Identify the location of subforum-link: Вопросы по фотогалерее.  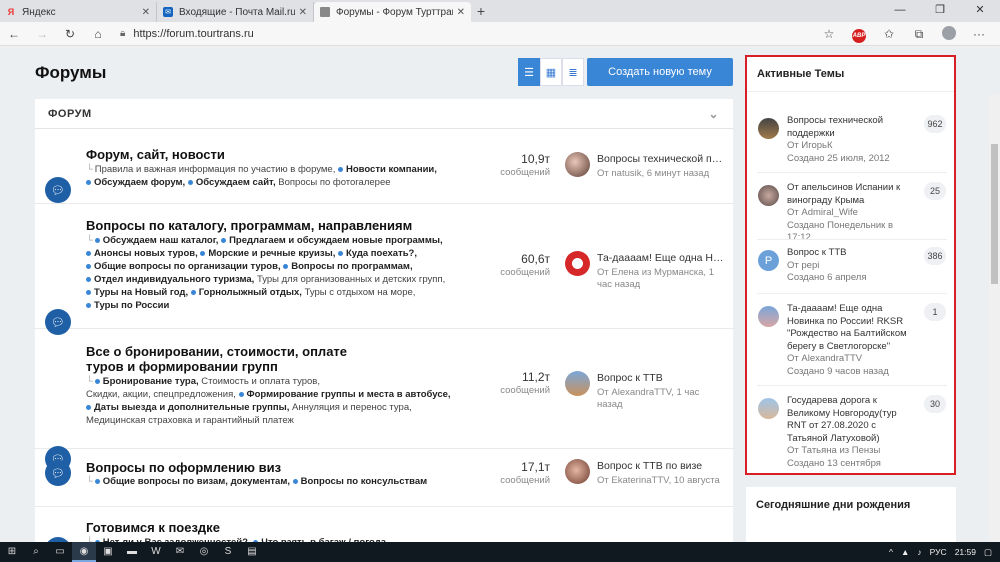
(334, 182).